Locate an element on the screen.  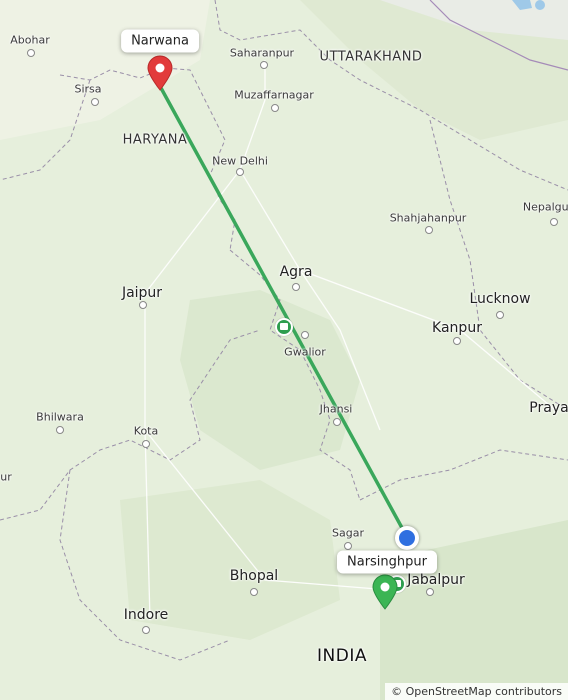
city-label-new-delhi: New Delhi is located at coordinates (240, 161).